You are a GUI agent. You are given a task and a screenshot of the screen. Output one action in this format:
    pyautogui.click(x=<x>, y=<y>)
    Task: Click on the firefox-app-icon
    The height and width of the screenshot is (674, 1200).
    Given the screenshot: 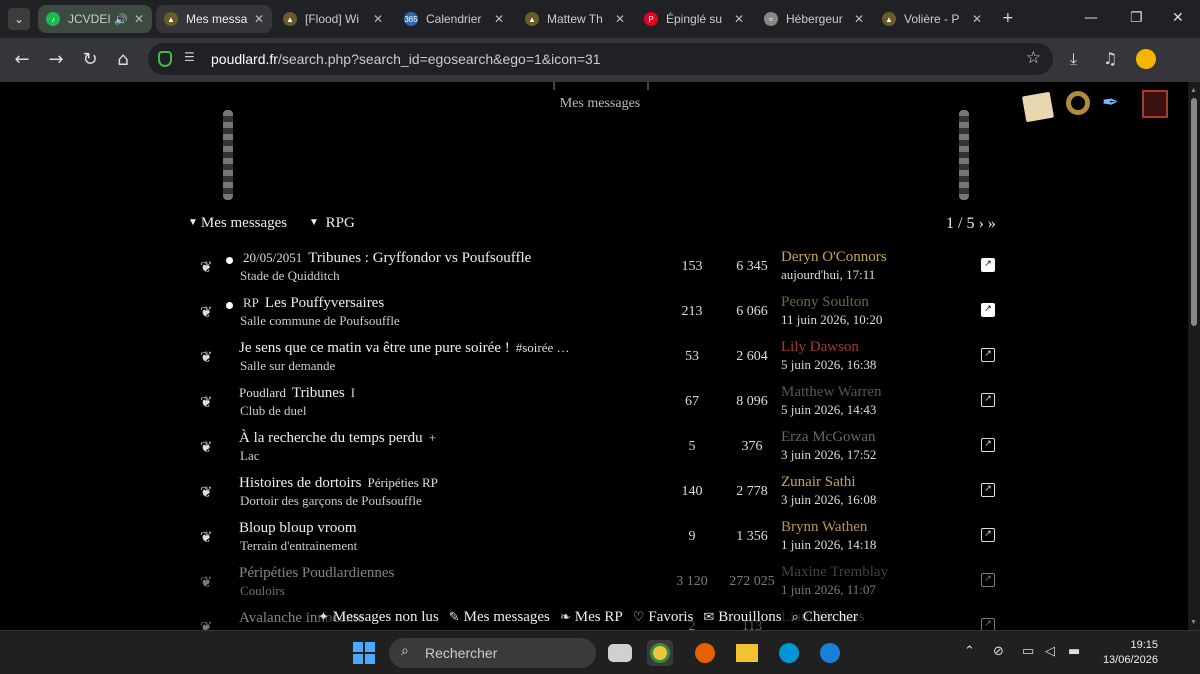 What is the action you would take?
    pyautogui.click(x=705, y=653)
    